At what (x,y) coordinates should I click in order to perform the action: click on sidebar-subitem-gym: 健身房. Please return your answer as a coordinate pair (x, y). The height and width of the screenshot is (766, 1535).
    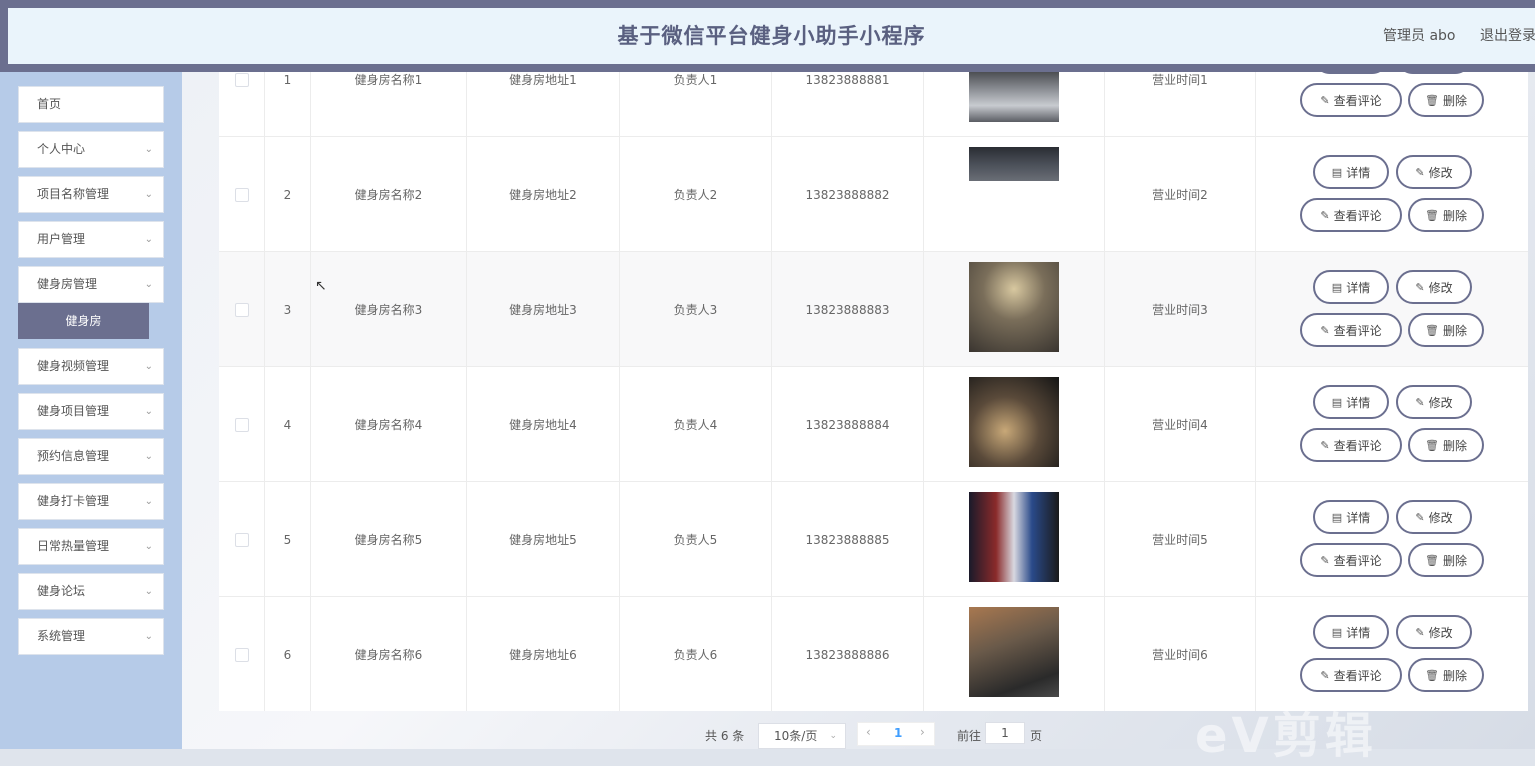
    Looking at the image, I should click on (83, 321).